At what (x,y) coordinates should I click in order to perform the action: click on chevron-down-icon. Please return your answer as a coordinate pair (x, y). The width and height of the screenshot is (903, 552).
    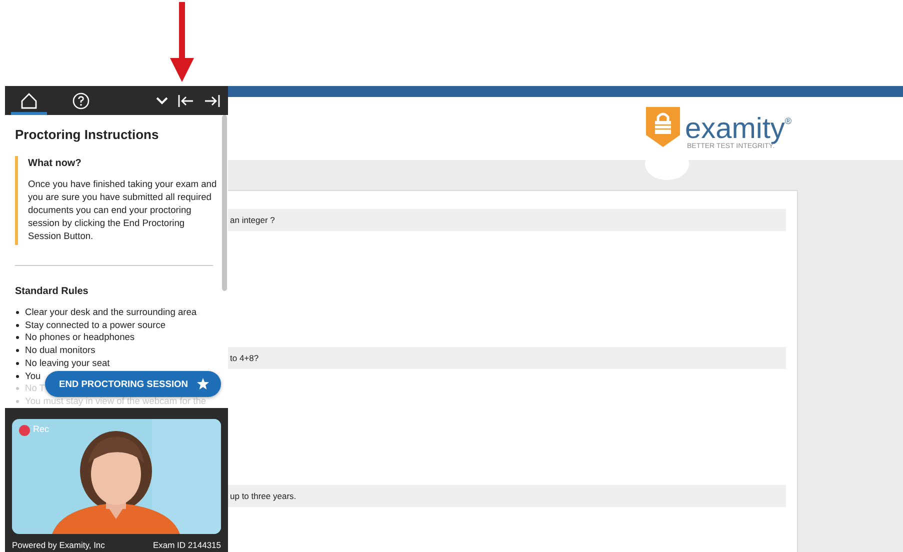
    Looking at the image, I should click on (162, 100).